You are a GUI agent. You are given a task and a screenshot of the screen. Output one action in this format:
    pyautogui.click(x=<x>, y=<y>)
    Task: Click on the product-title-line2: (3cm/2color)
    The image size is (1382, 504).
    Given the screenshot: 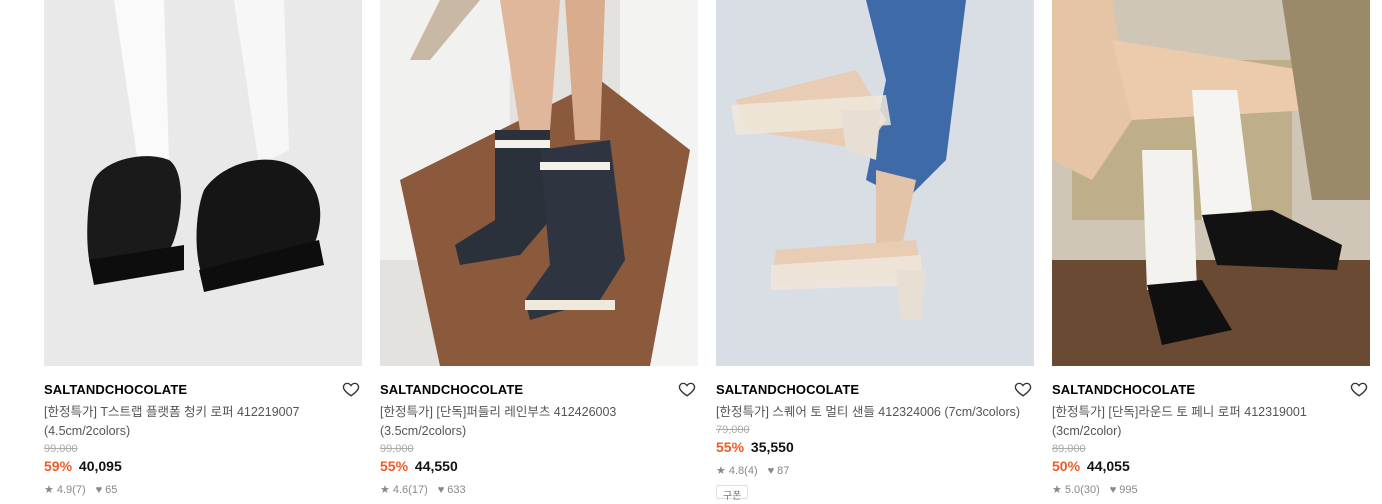 What is the action you would take?
    pyautogui.click(x=1087, y=431)
    